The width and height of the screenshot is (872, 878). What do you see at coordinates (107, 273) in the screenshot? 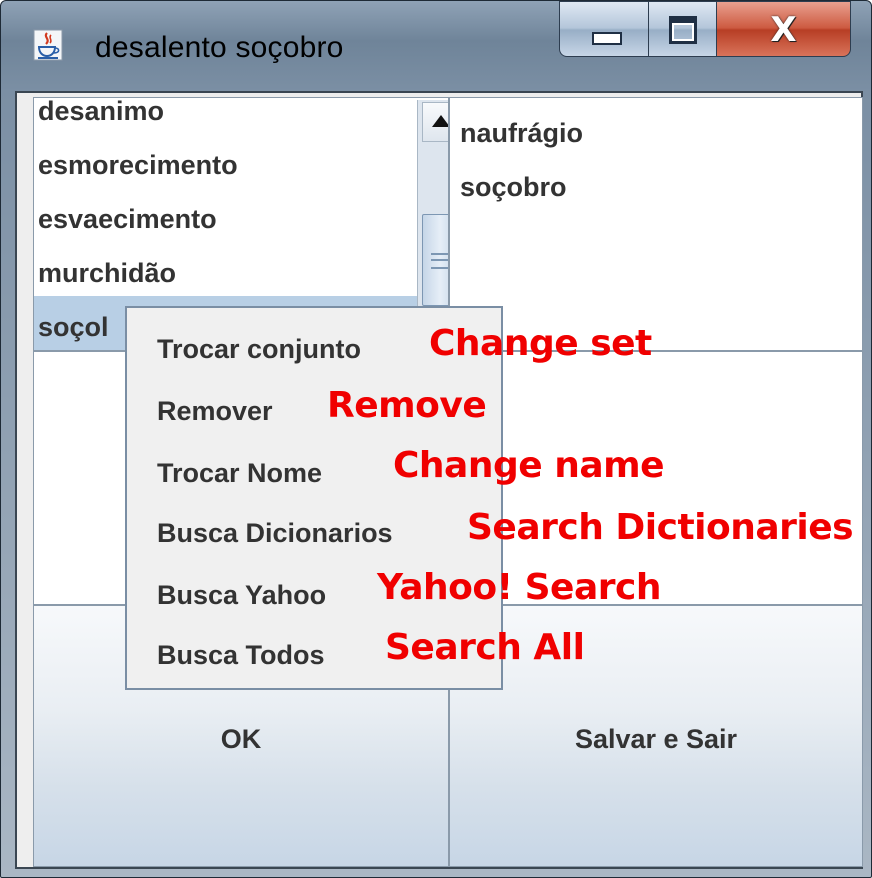
I see `list-item: murchidão` at bounding box center [107, 273].